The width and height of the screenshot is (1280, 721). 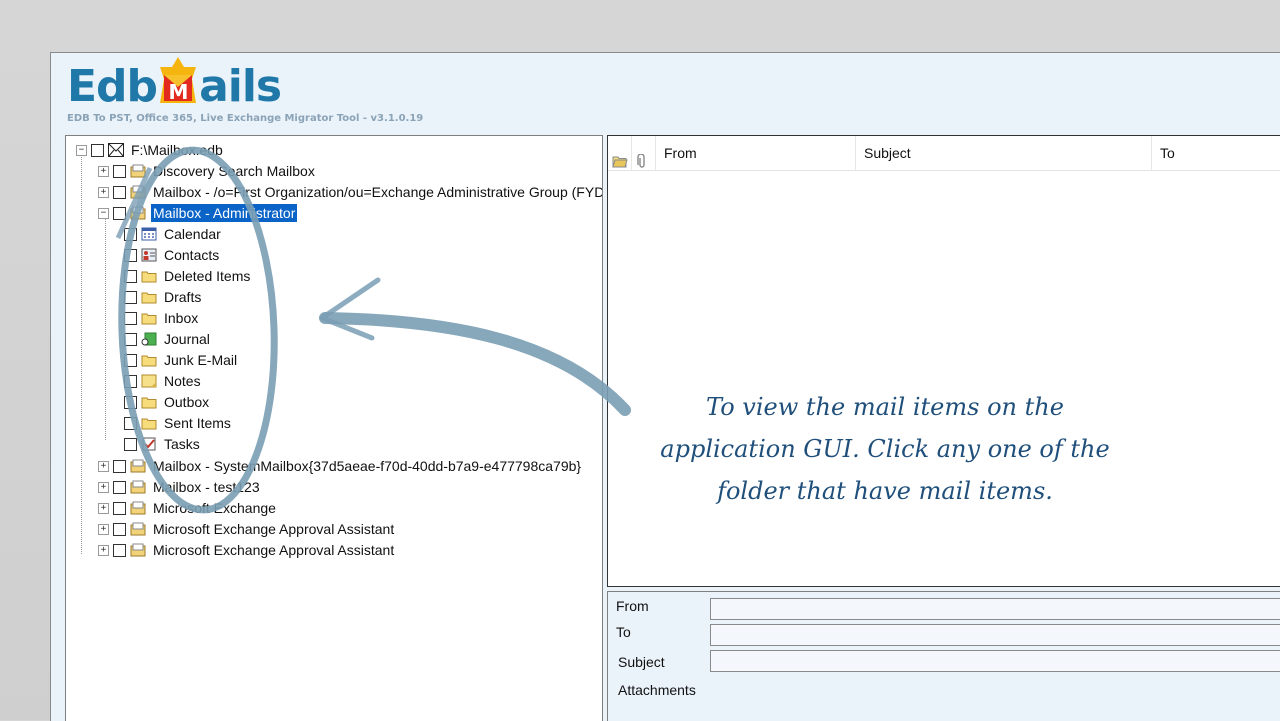 I want to click on tree-node-folder: Deleted Items, so click(x=188, y=276).